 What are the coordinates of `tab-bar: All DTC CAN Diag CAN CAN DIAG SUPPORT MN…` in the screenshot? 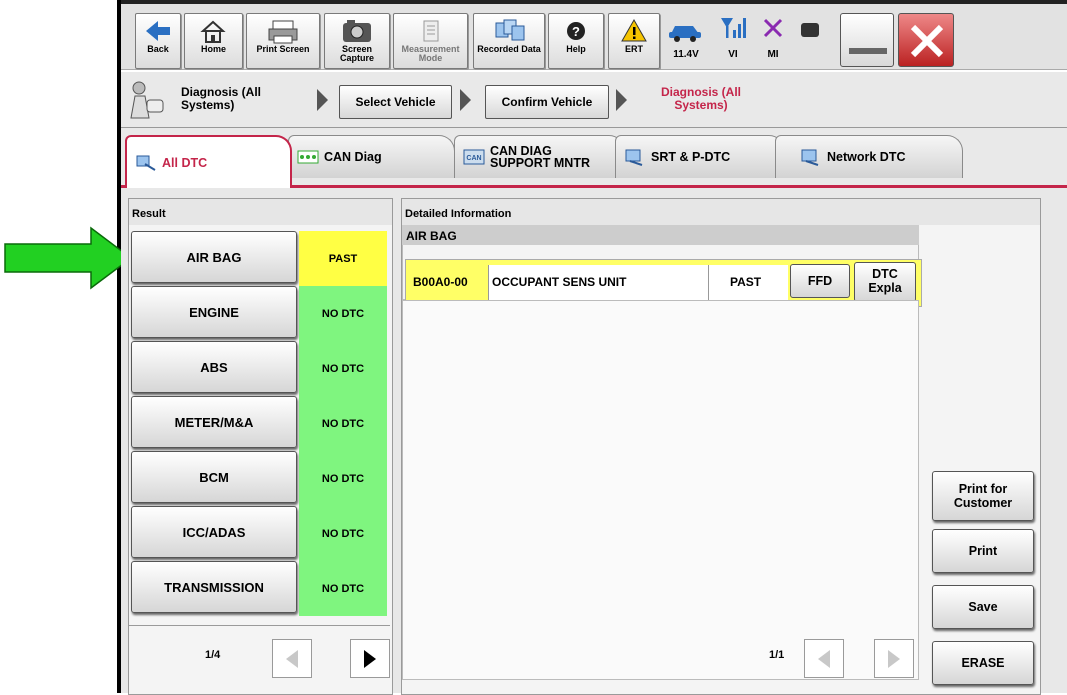 It's located at (594, 158).